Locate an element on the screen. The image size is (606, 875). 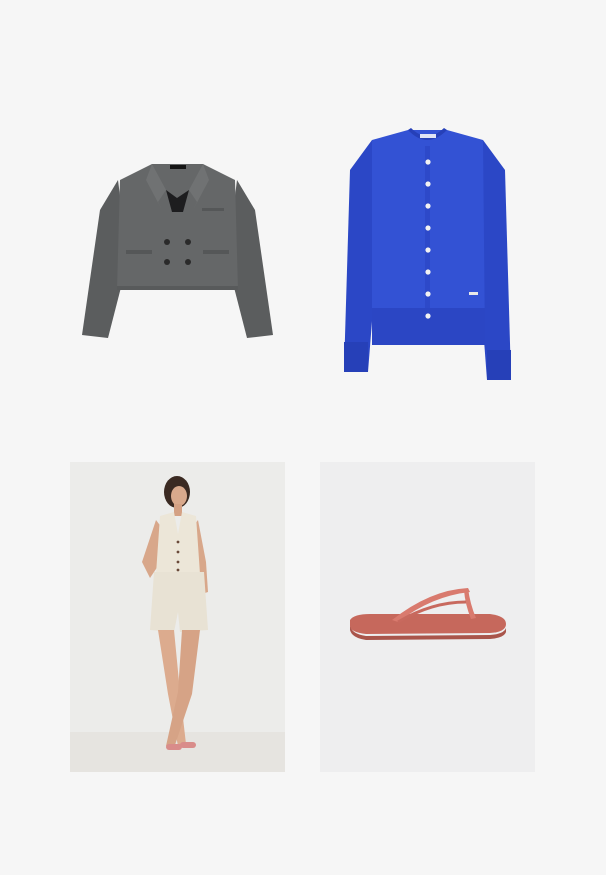
cardigan-illustration is located at coordinates (427, 254).